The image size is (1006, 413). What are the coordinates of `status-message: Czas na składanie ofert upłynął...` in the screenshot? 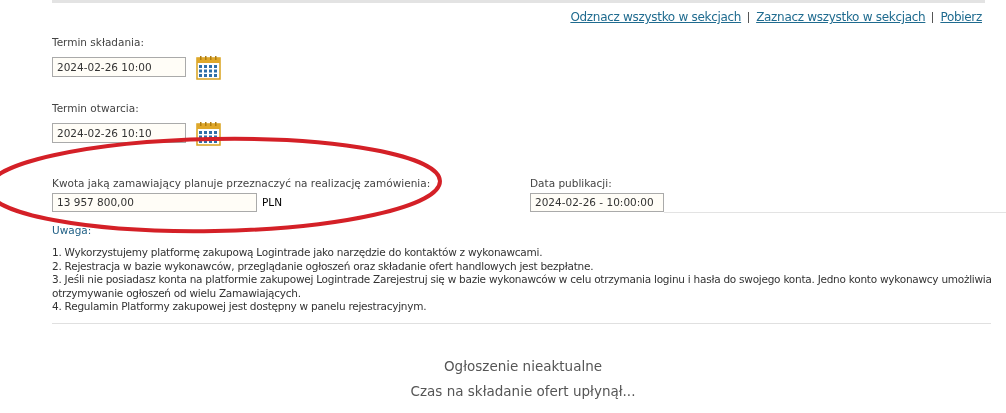 It's located at (523, 391).